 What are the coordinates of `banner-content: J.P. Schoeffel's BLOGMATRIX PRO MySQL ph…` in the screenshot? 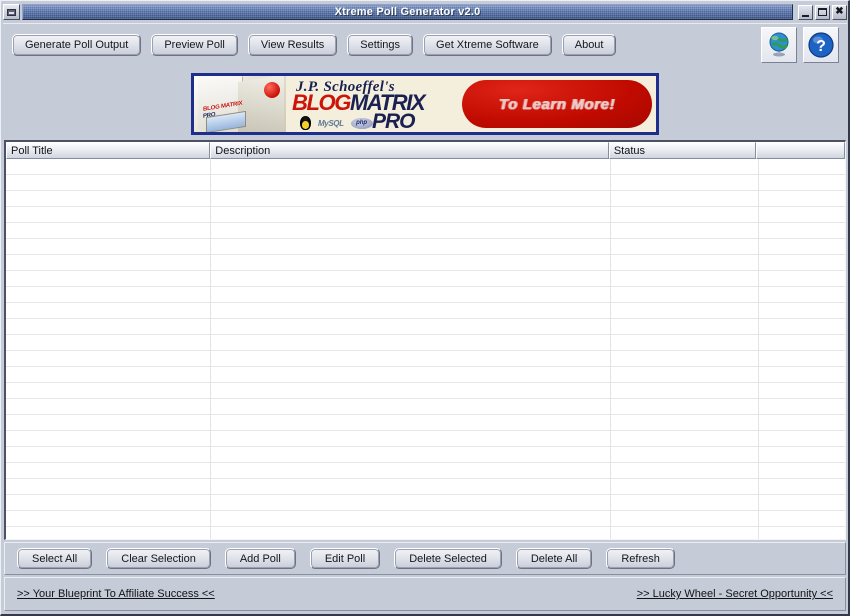 It's located at (471, 104).